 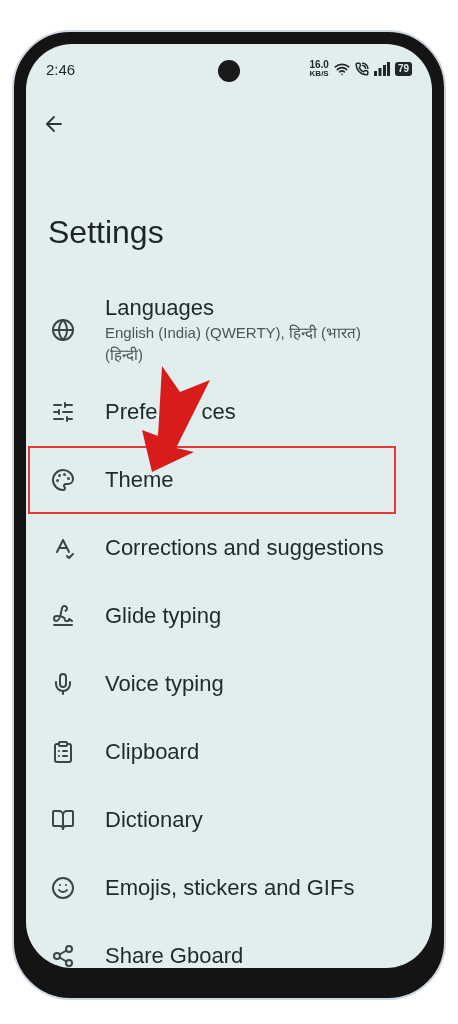 I want to click on settings-item: Share Gboard, so click(x=230, y=945).